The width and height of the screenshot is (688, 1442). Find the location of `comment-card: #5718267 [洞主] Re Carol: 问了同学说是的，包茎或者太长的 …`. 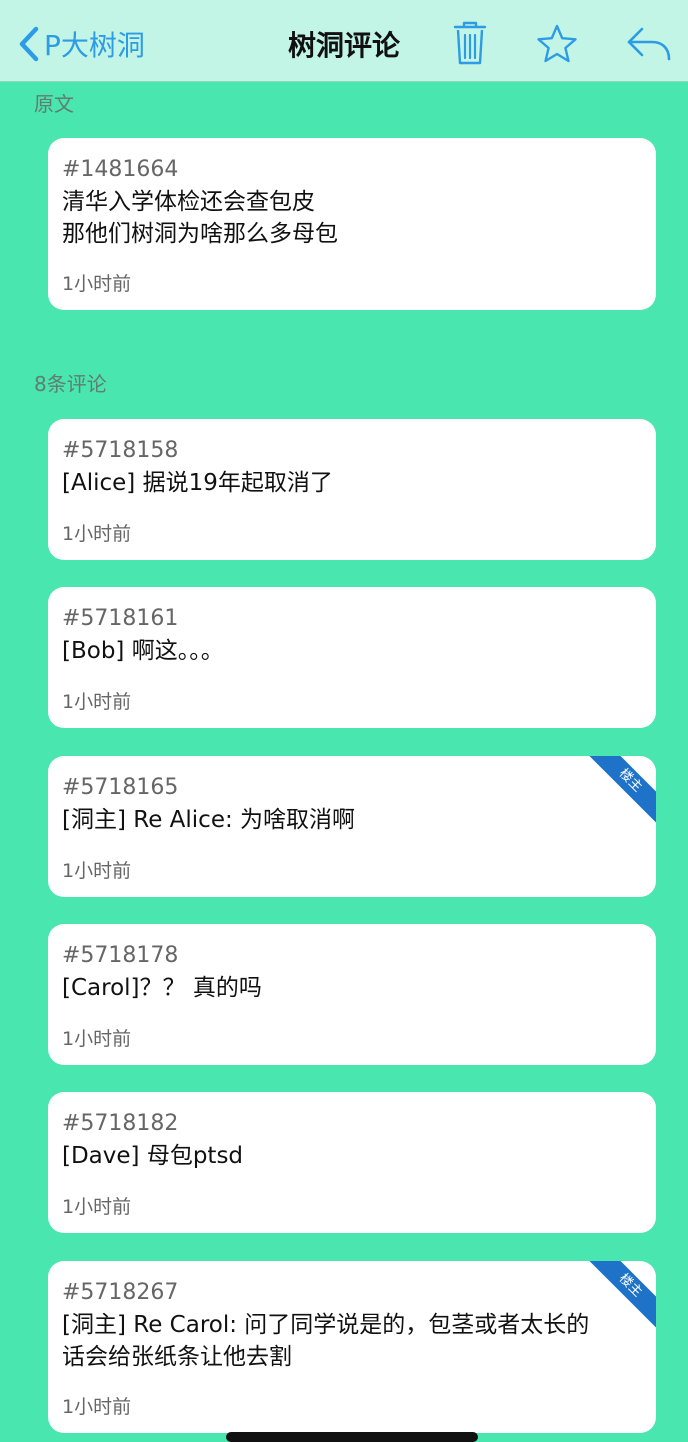

comment-card: #5718267 [洞主] Re Carol: 问了同学说是的，包茎或者太长的 … is located at coordinates (352, 1347).